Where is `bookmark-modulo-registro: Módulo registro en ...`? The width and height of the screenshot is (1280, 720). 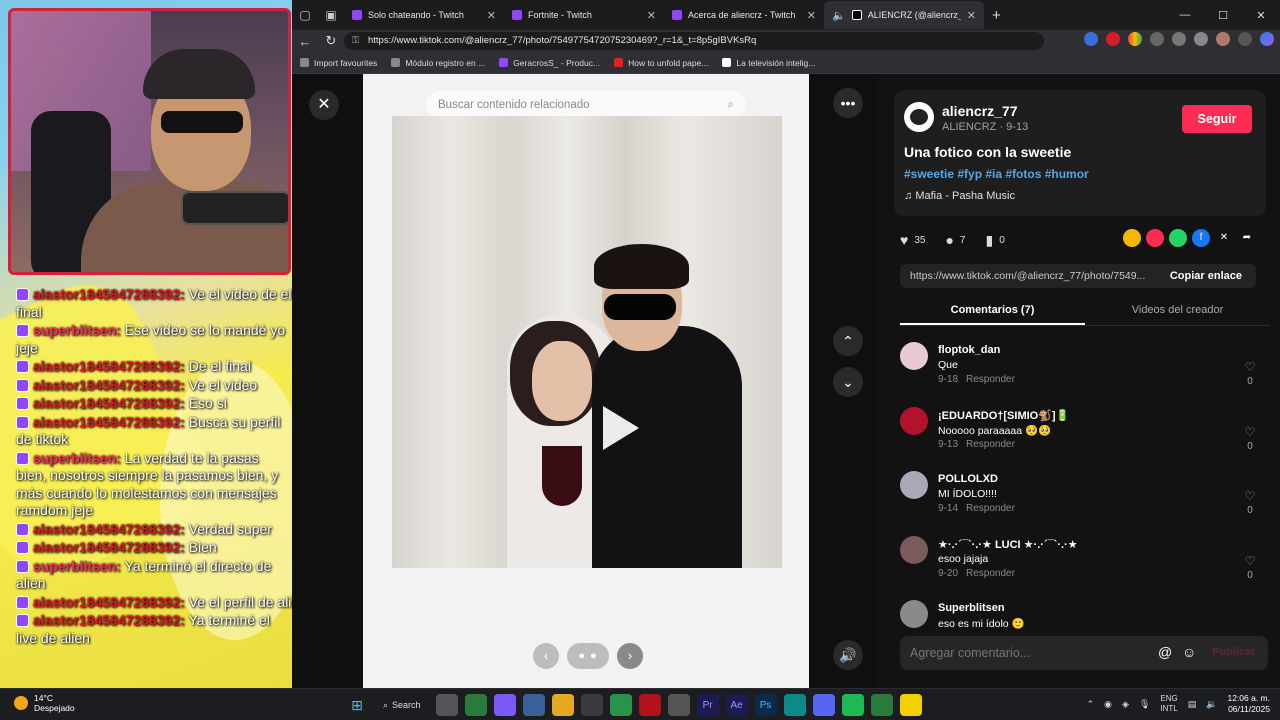 bookmark-modulo-registro: Módulo registro en ... is located at coordinates (438, 63).